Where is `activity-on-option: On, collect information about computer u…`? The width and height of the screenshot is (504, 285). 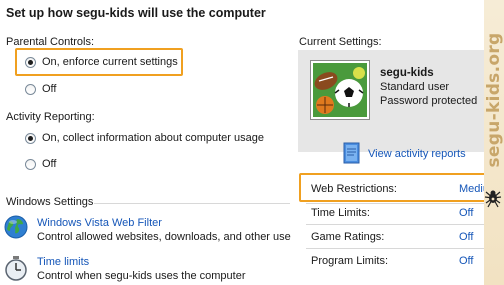
activity-on-option: On, collect information about computer u… is located at coordinates (144, 138).